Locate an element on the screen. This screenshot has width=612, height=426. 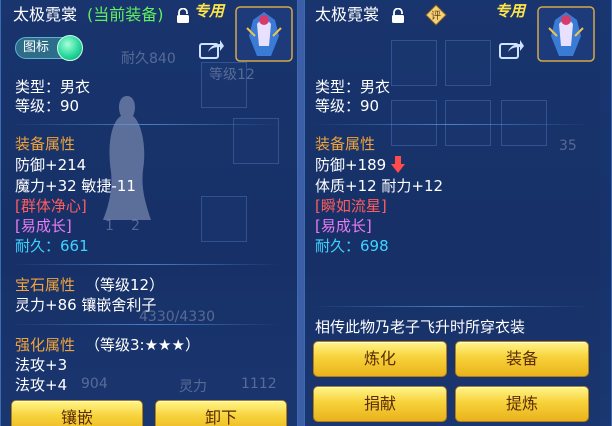
decrease-arrow-icon is located at coordinates (398, 167).